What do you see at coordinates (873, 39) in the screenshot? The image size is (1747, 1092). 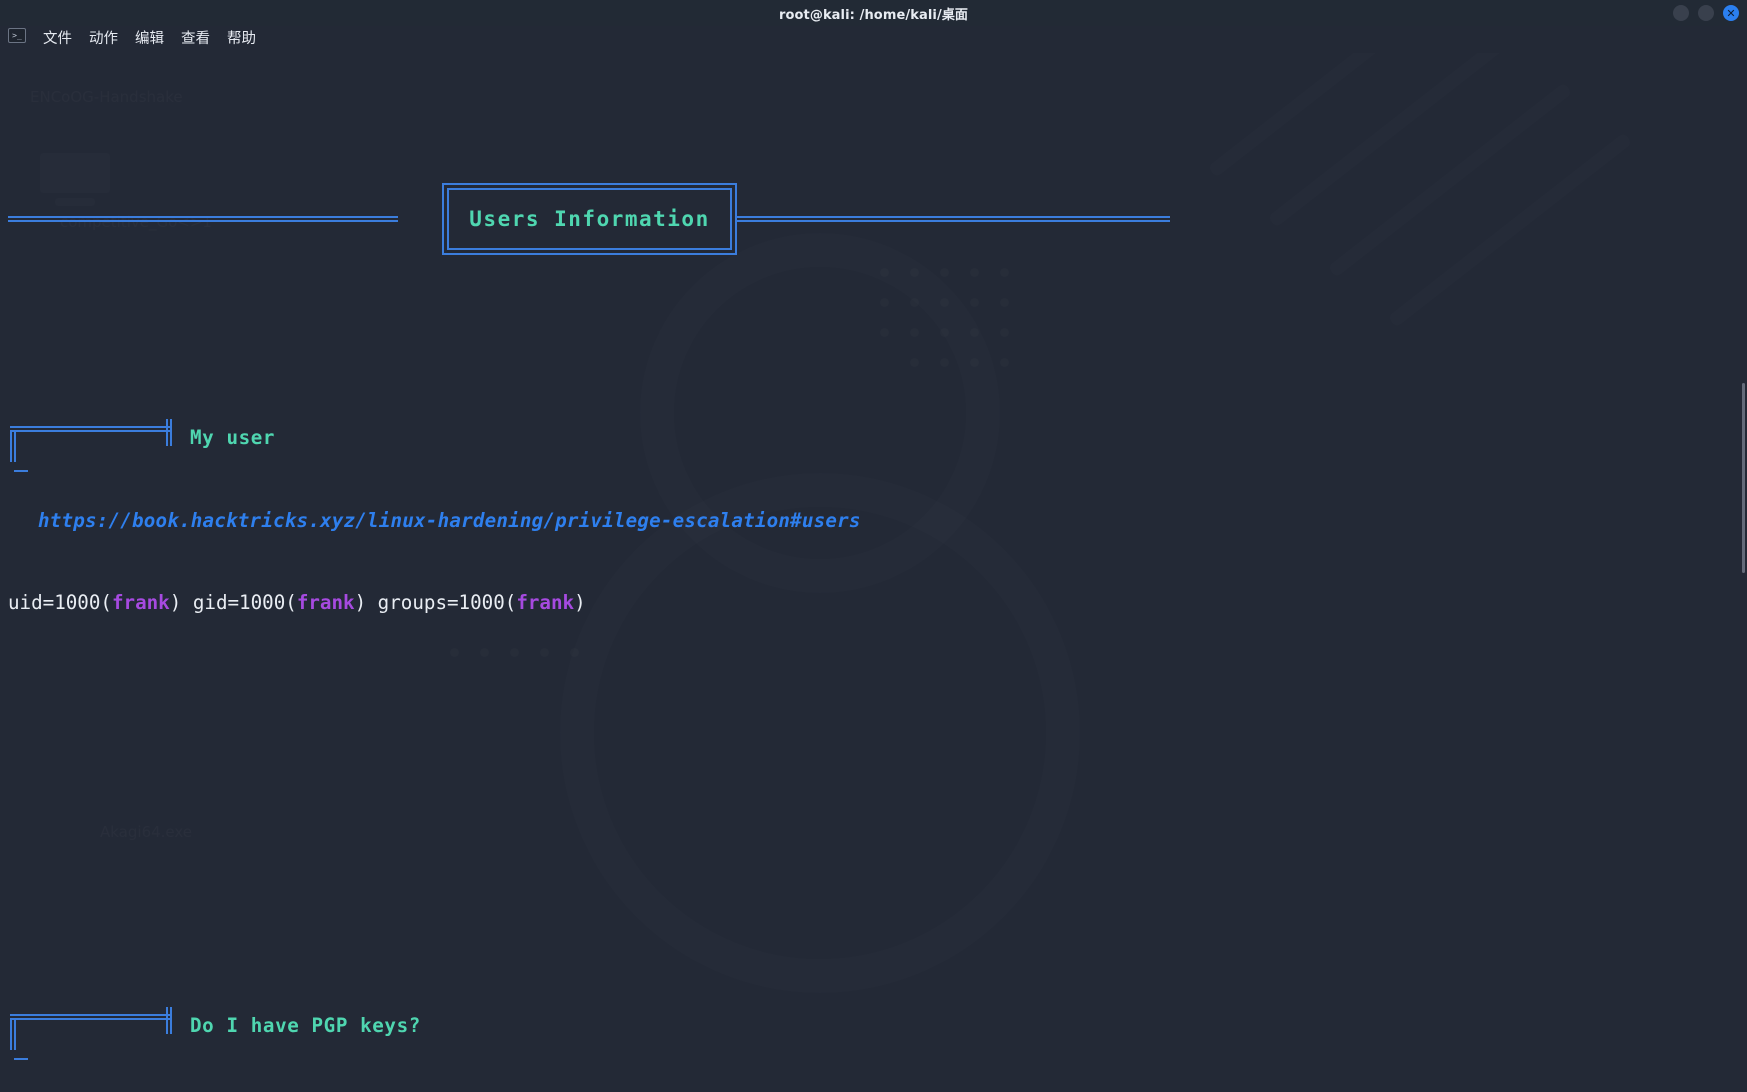 I see `menubar: >_ 文件 动作 编辑 查看 帮助` at bounding box center [873, 39].